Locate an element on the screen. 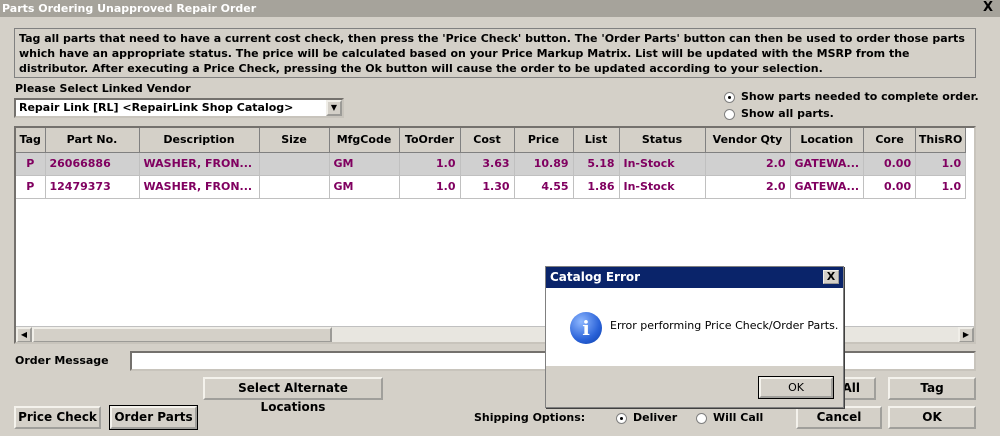 The height and width of the screenshot is (436, 1000). scroll-left-icon: ◀ is located at coordinates (24, 334).